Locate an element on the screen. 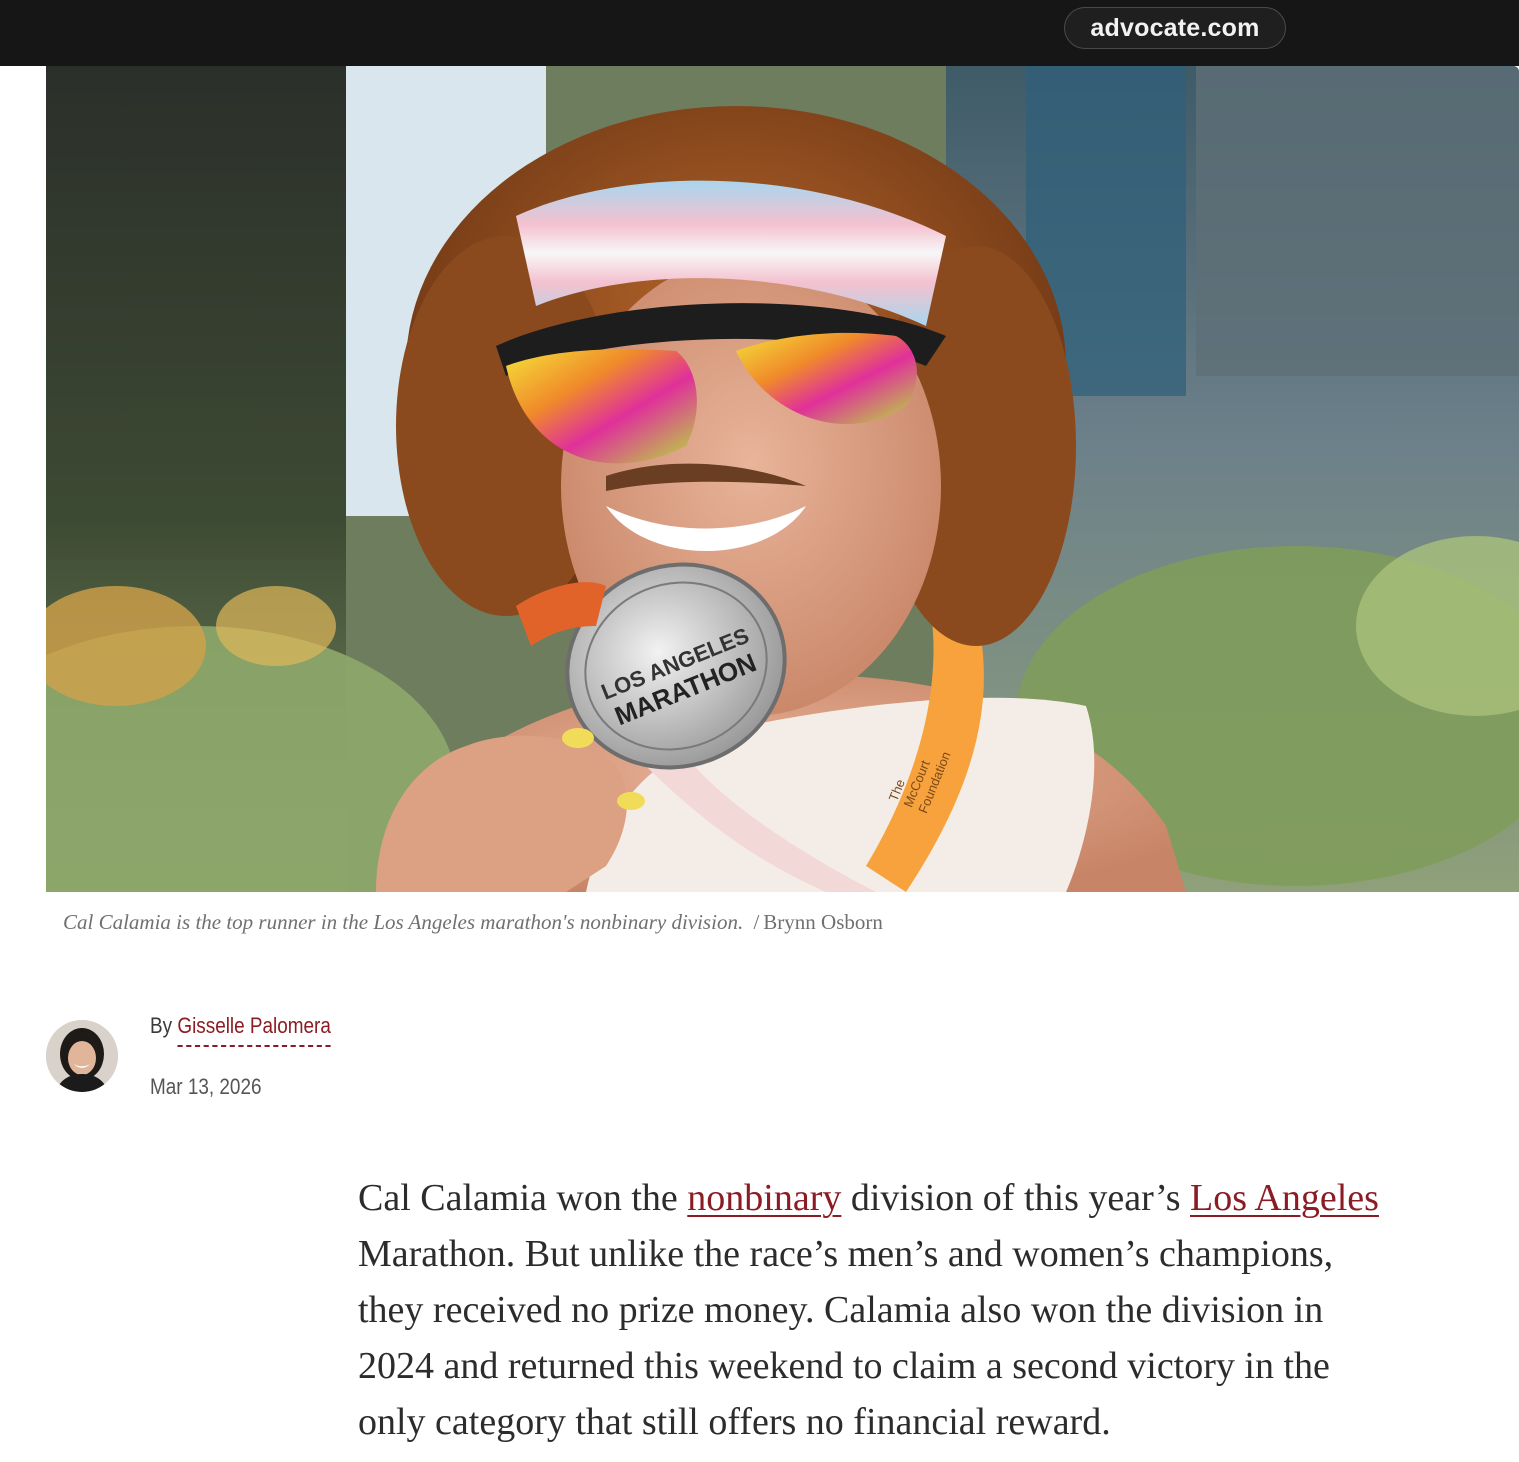 The height and width of the screenshot is (1462, 1519). browser-top-bar: advocate.com is located at coordinates (759, 33).